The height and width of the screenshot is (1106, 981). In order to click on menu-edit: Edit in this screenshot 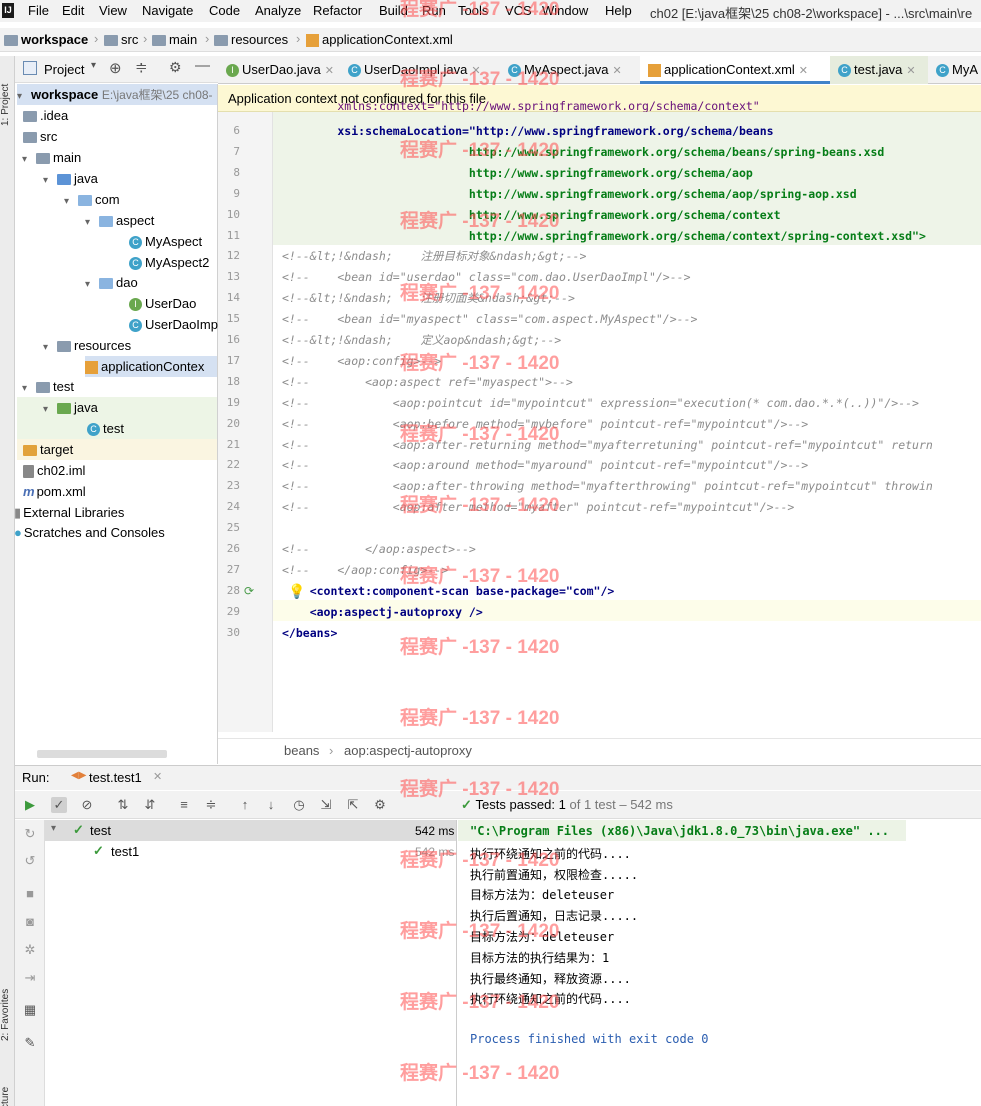, I will do `click(73, 10)`.